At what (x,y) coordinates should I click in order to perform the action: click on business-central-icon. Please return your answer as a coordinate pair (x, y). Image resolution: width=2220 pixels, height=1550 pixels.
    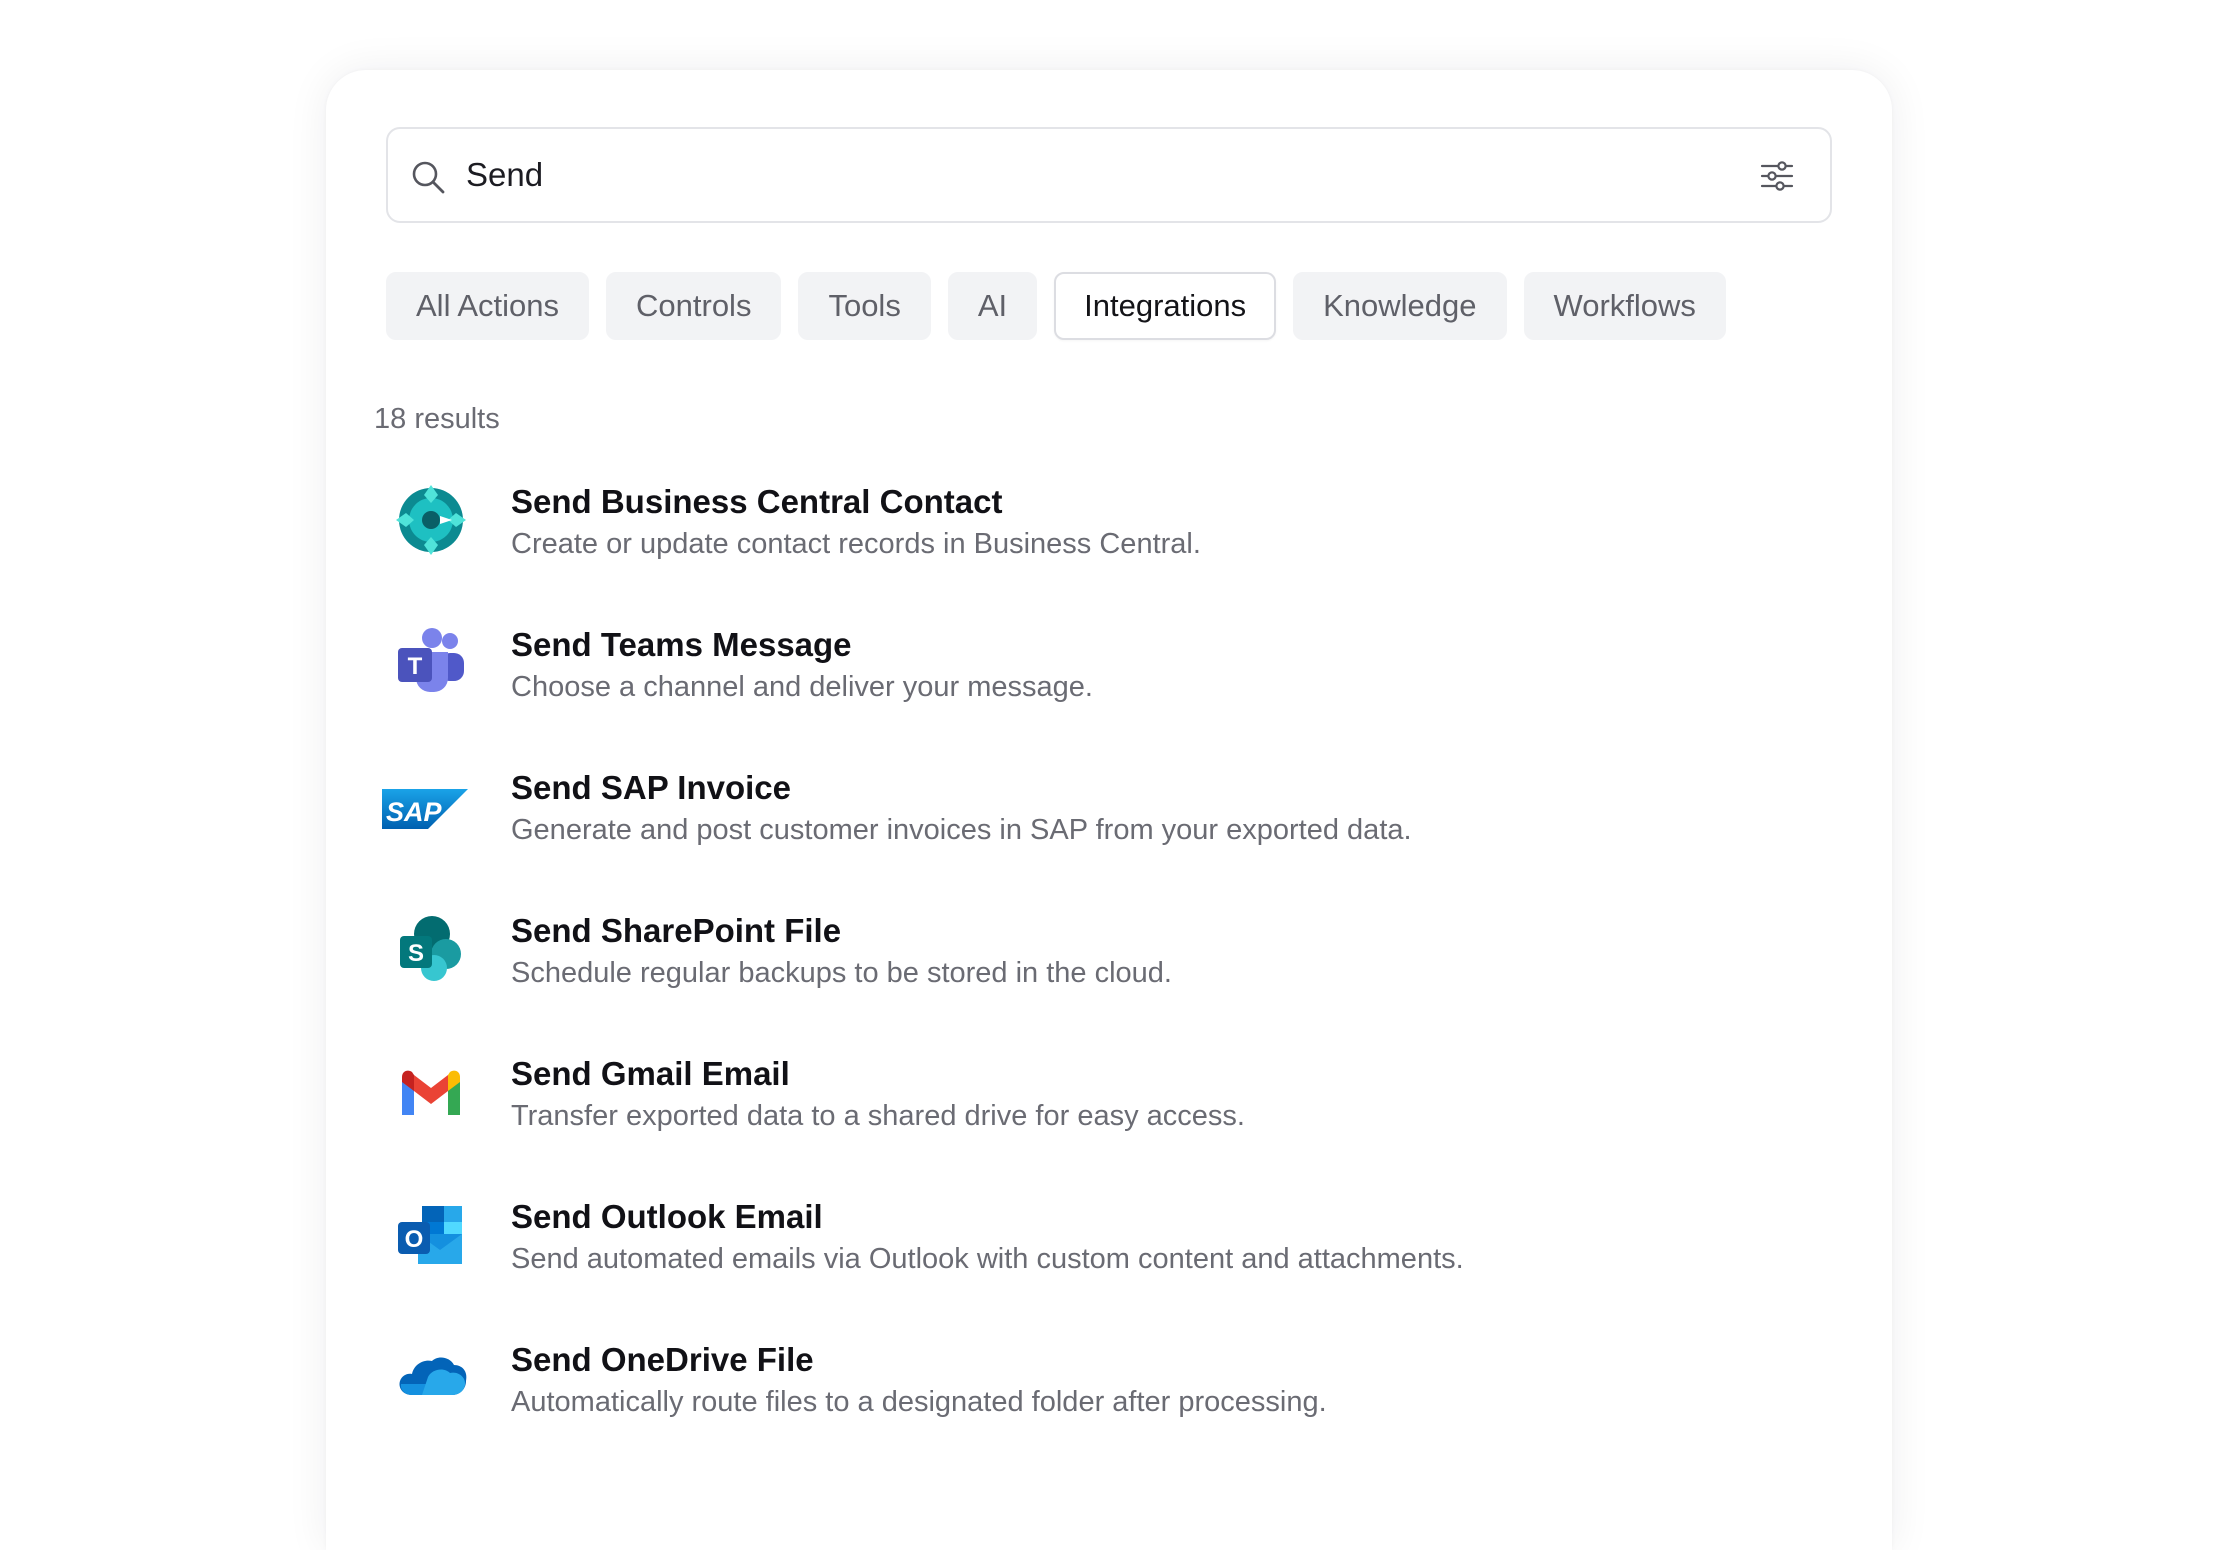
    Looking at the image, I should click on (431, 520).